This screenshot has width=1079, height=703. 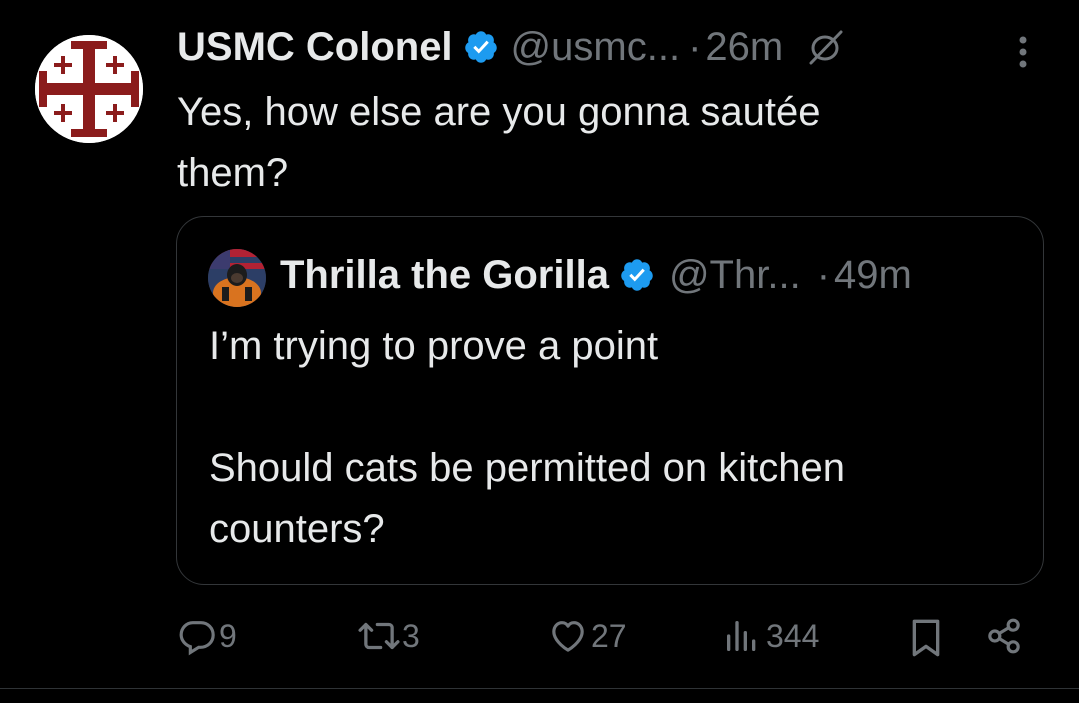 I want to click on share-button, so click(x=1004, y=636).